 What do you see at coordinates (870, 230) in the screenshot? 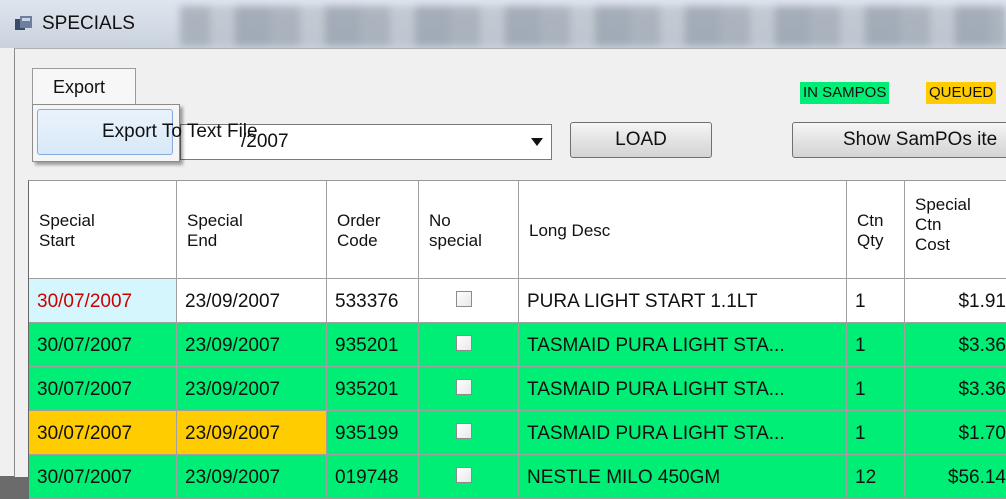
I see `column-header-label: Ctn Qty` at bounding box center [870, 230].